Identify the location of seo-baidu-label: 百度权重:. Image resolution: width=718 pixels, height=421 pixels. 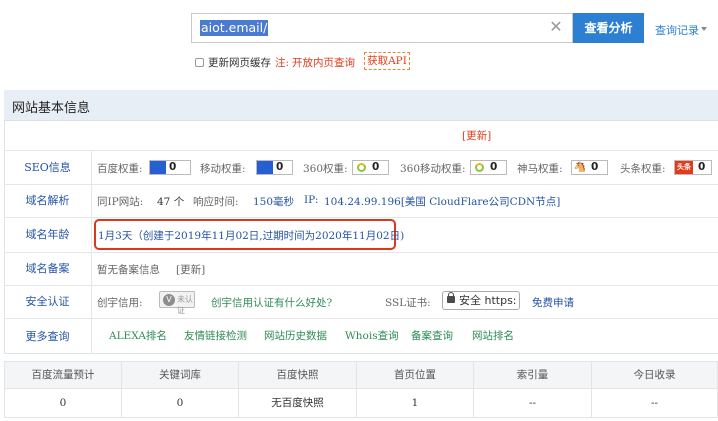
(120, 169).